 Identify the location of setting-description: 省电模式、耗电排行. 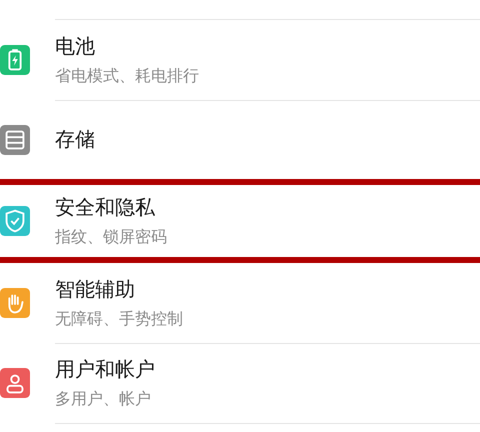
(127, 76).